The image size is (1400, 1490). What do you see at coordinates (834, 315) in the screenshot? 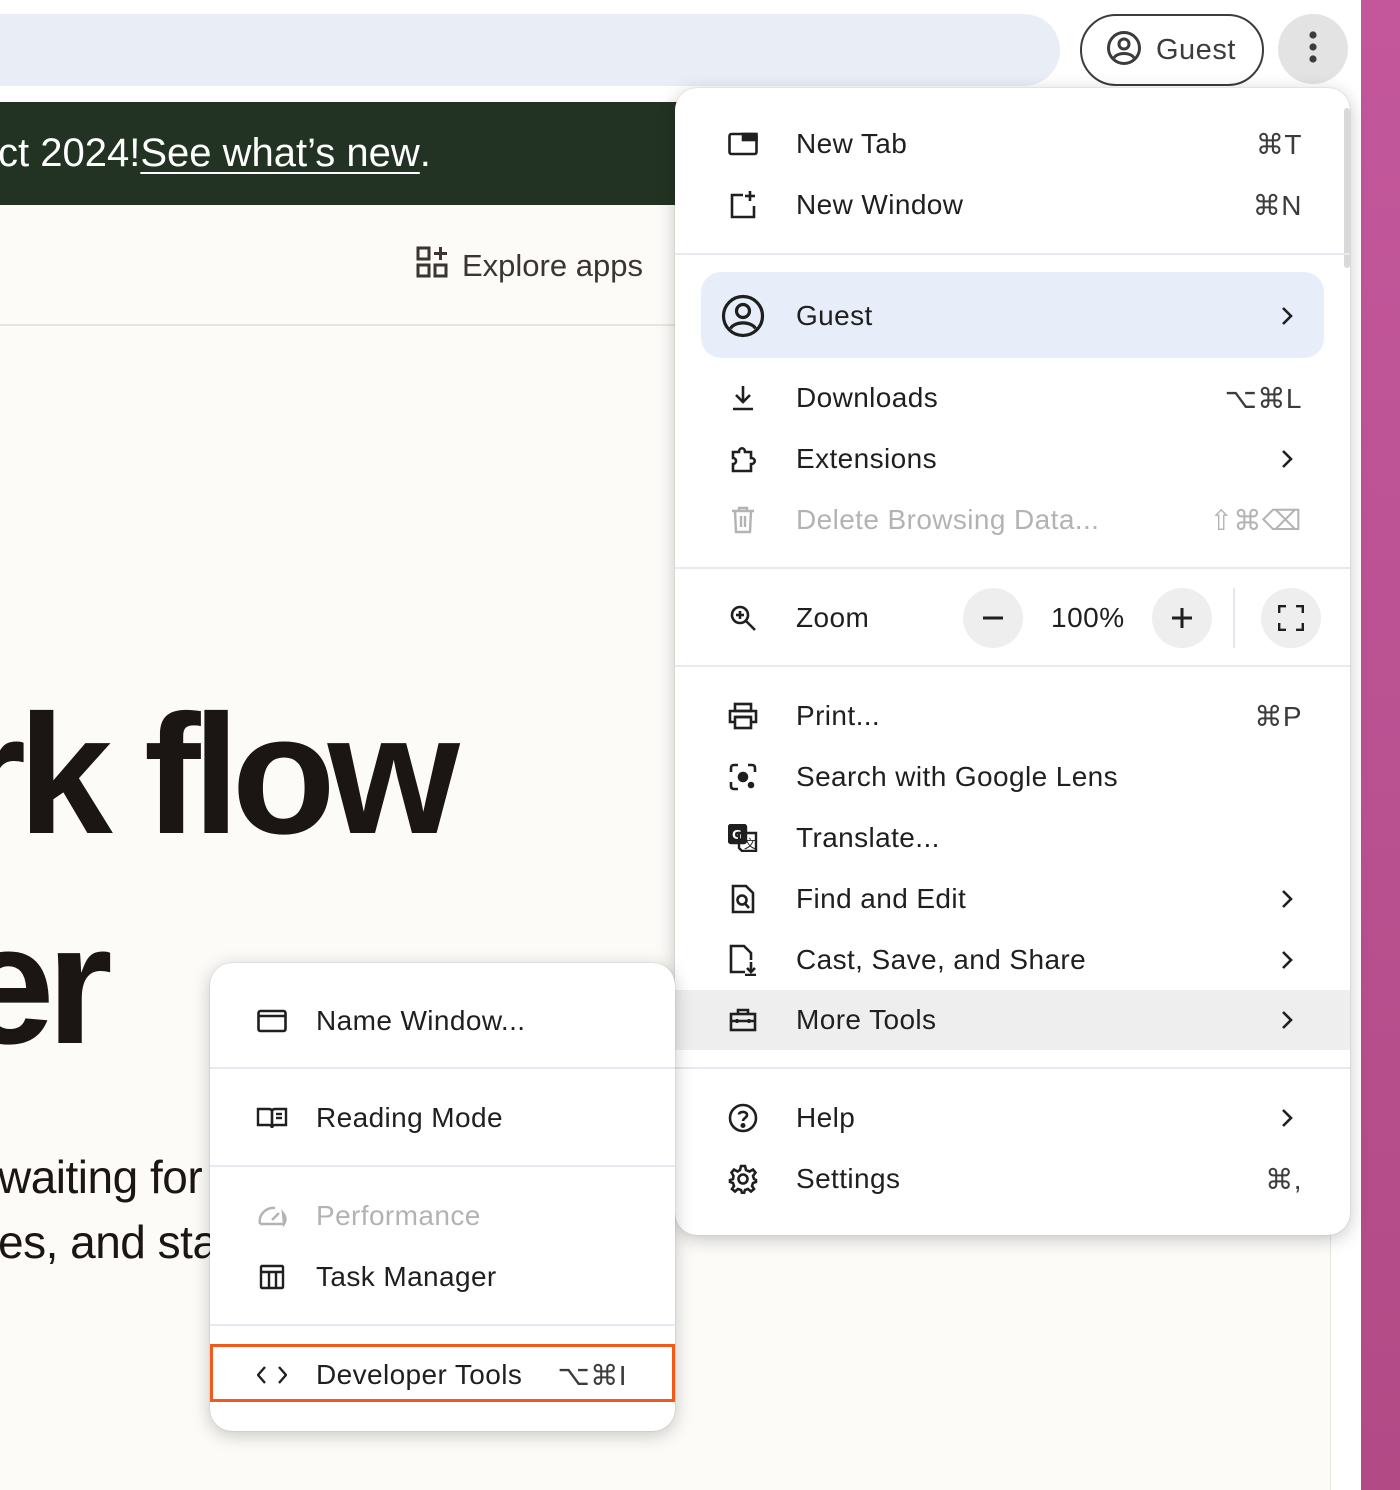
I see `menu-item-label: Guest` at bounding box center [834, 315].